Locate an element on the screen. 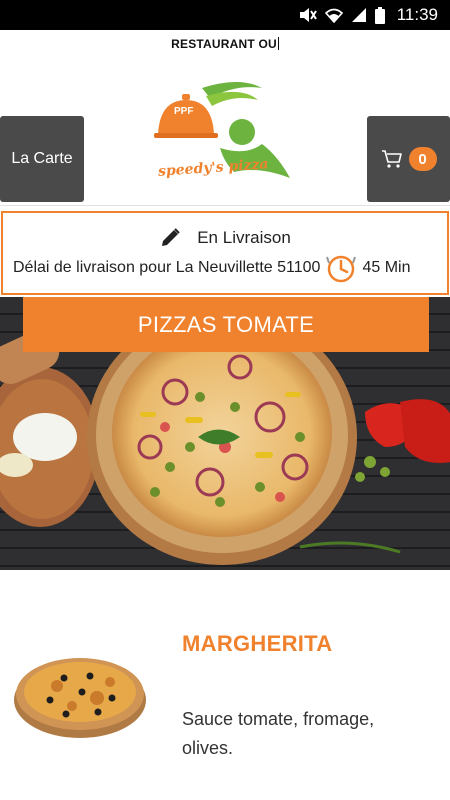  cart-icon is located at coordinates (391, 159).